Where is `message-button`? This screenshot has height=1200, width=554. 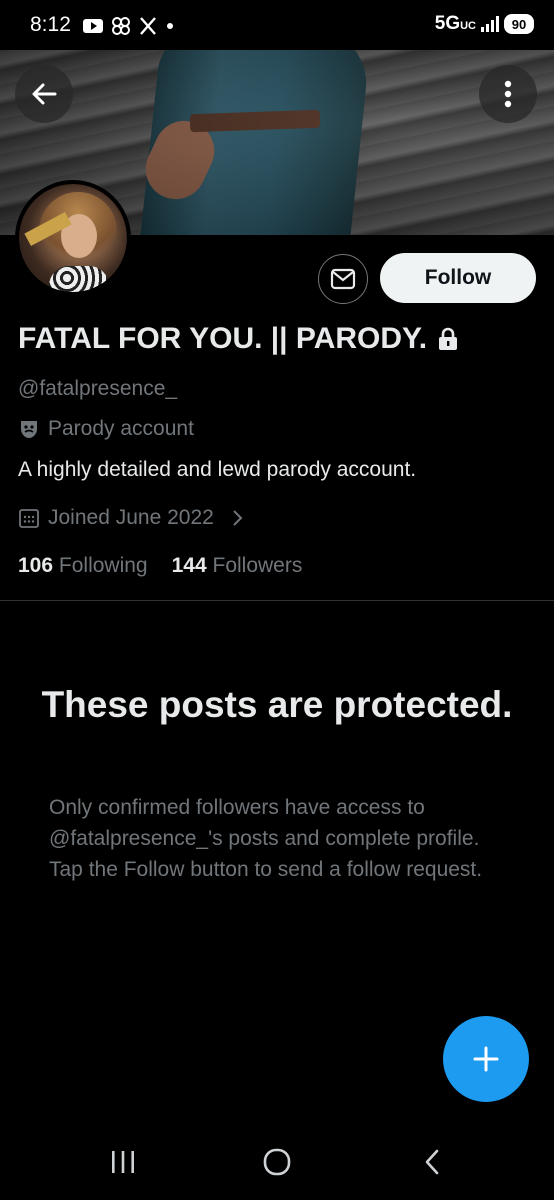
message-button is located at coordinates (343, 279).